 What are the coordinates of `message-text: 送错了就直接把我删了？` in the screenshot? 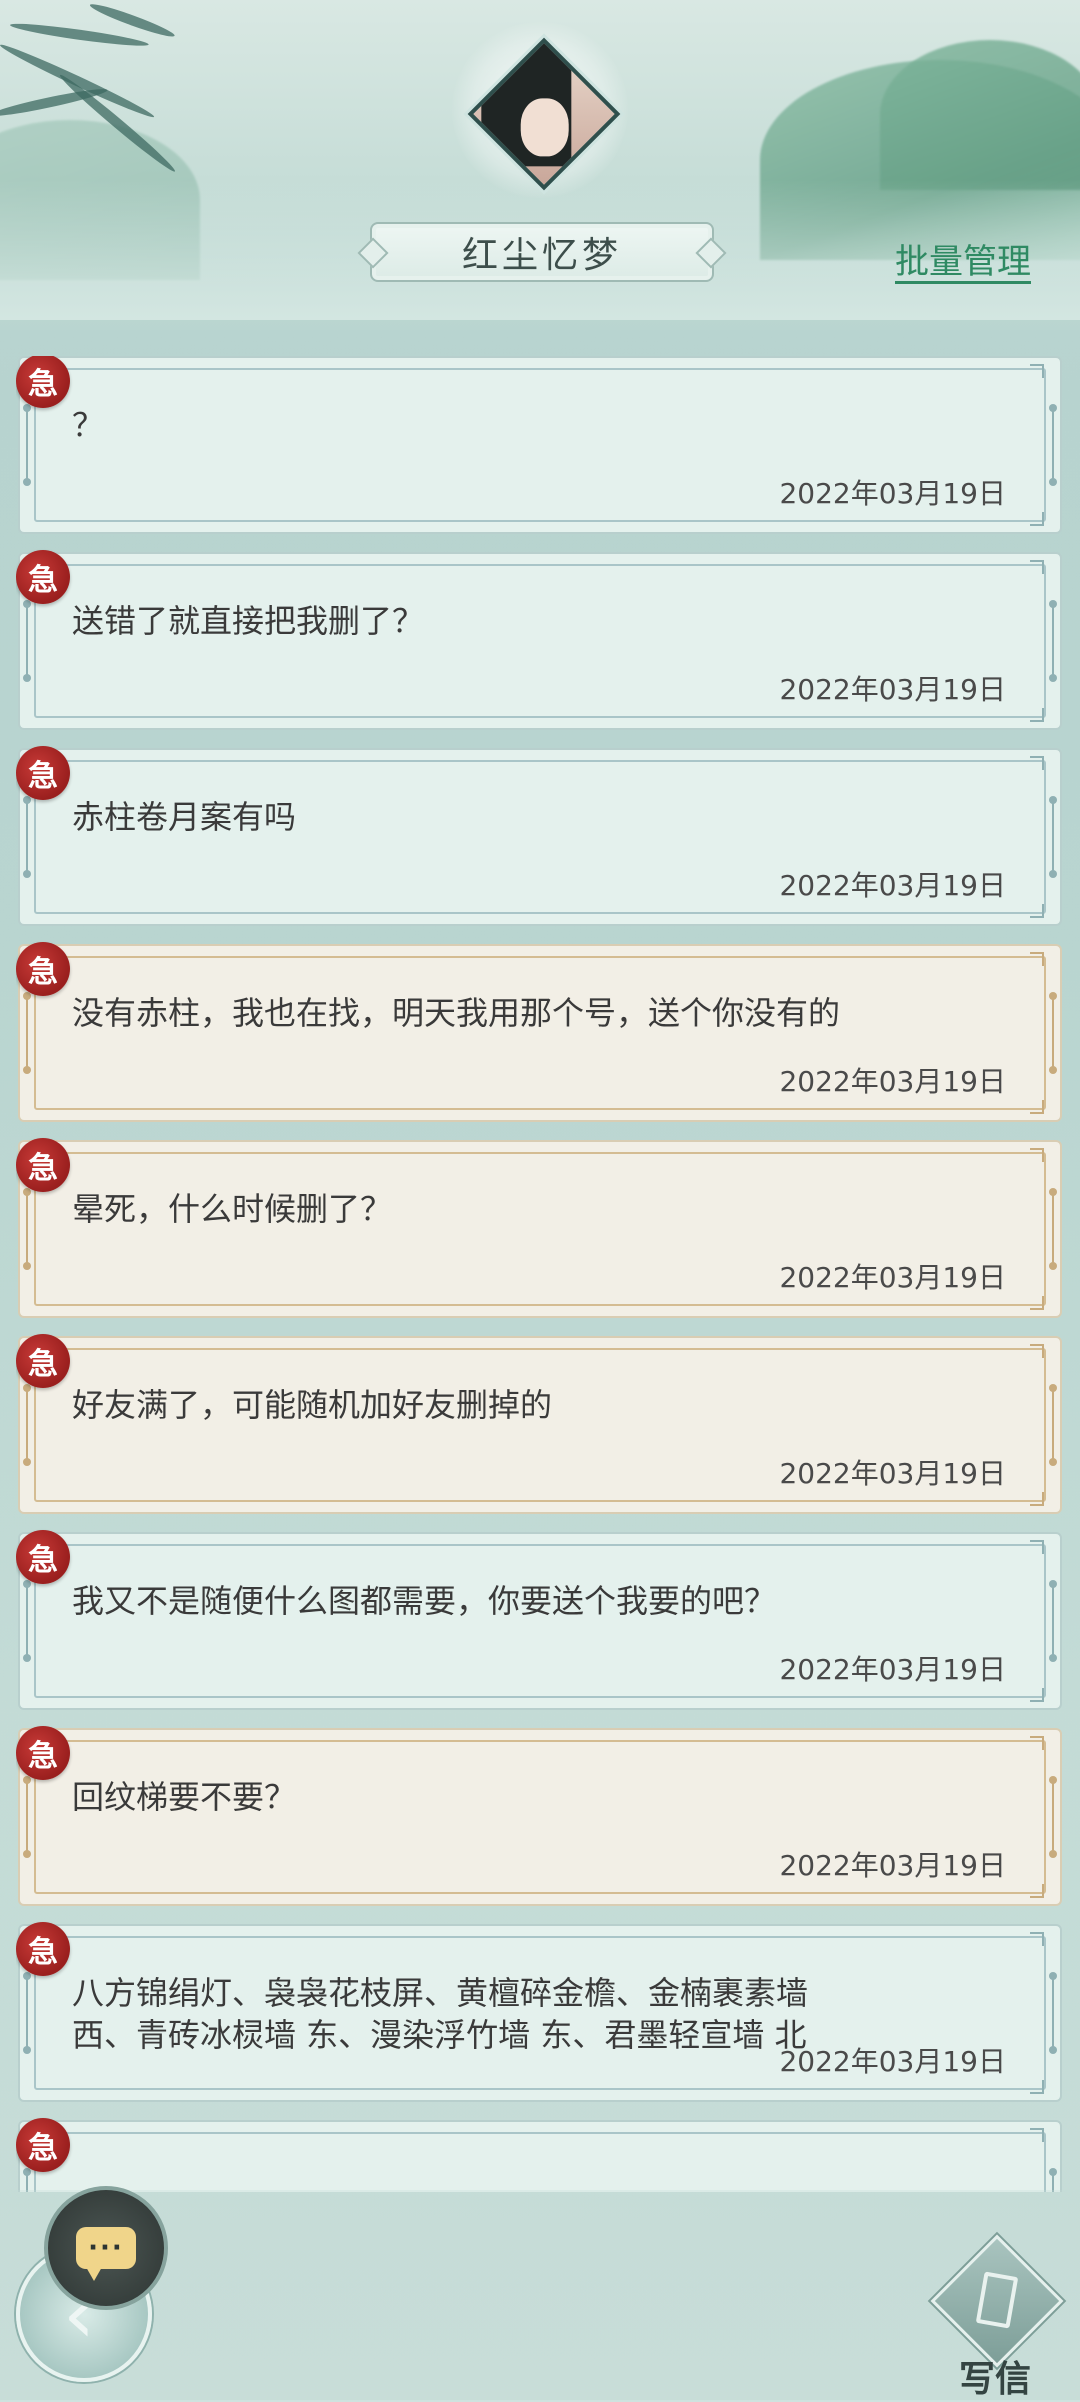 It's located at (248, 621).